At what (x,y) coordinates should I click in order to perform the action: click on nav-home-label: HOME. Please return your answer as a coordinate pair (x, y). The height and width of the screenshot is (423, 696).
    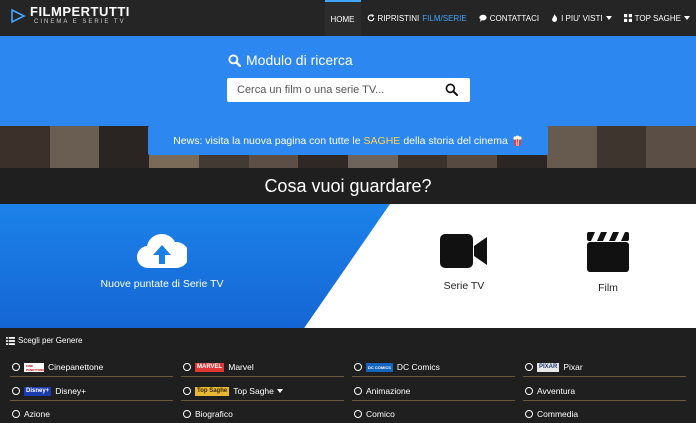
    Looking at the image, I should click on (342, 19).